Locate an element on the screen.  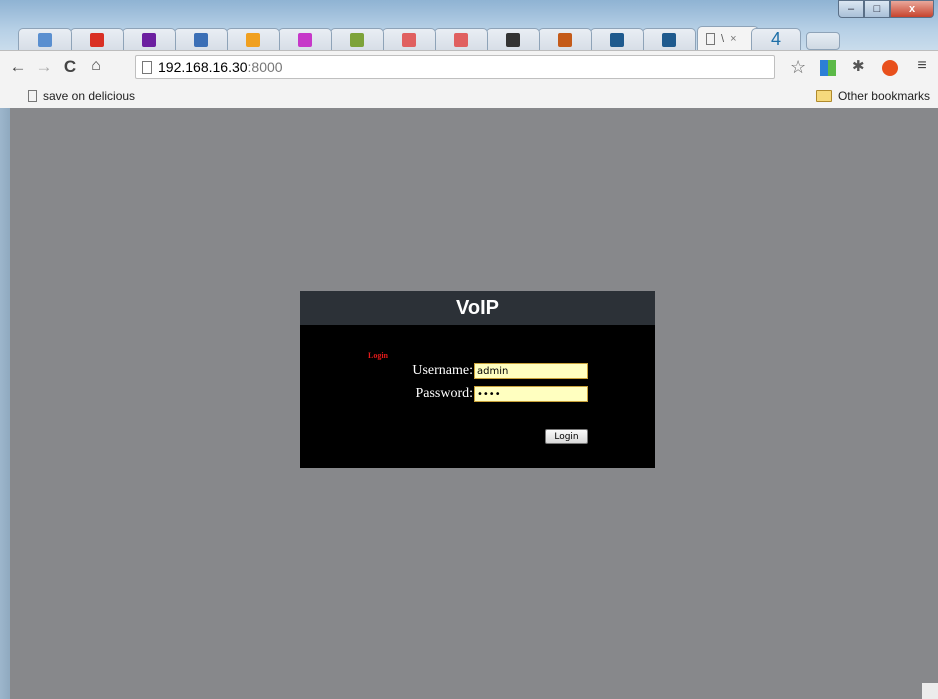
tab-extra: 4 is located at coordinates (776, 39).